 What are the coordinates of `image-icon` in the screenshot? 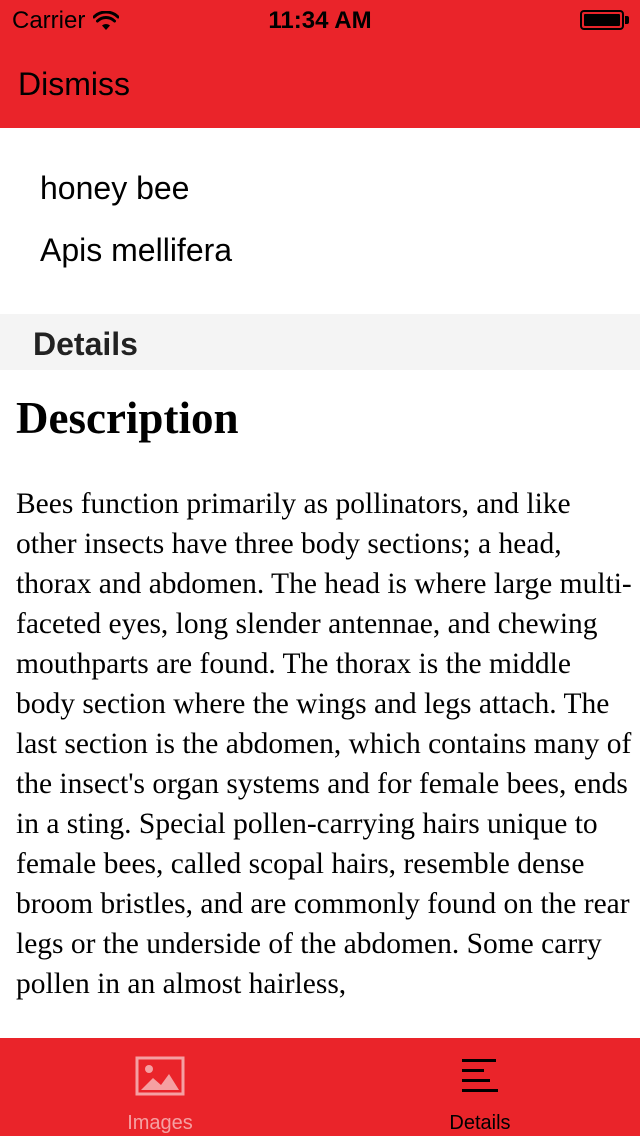 It's located at (160, 1076).